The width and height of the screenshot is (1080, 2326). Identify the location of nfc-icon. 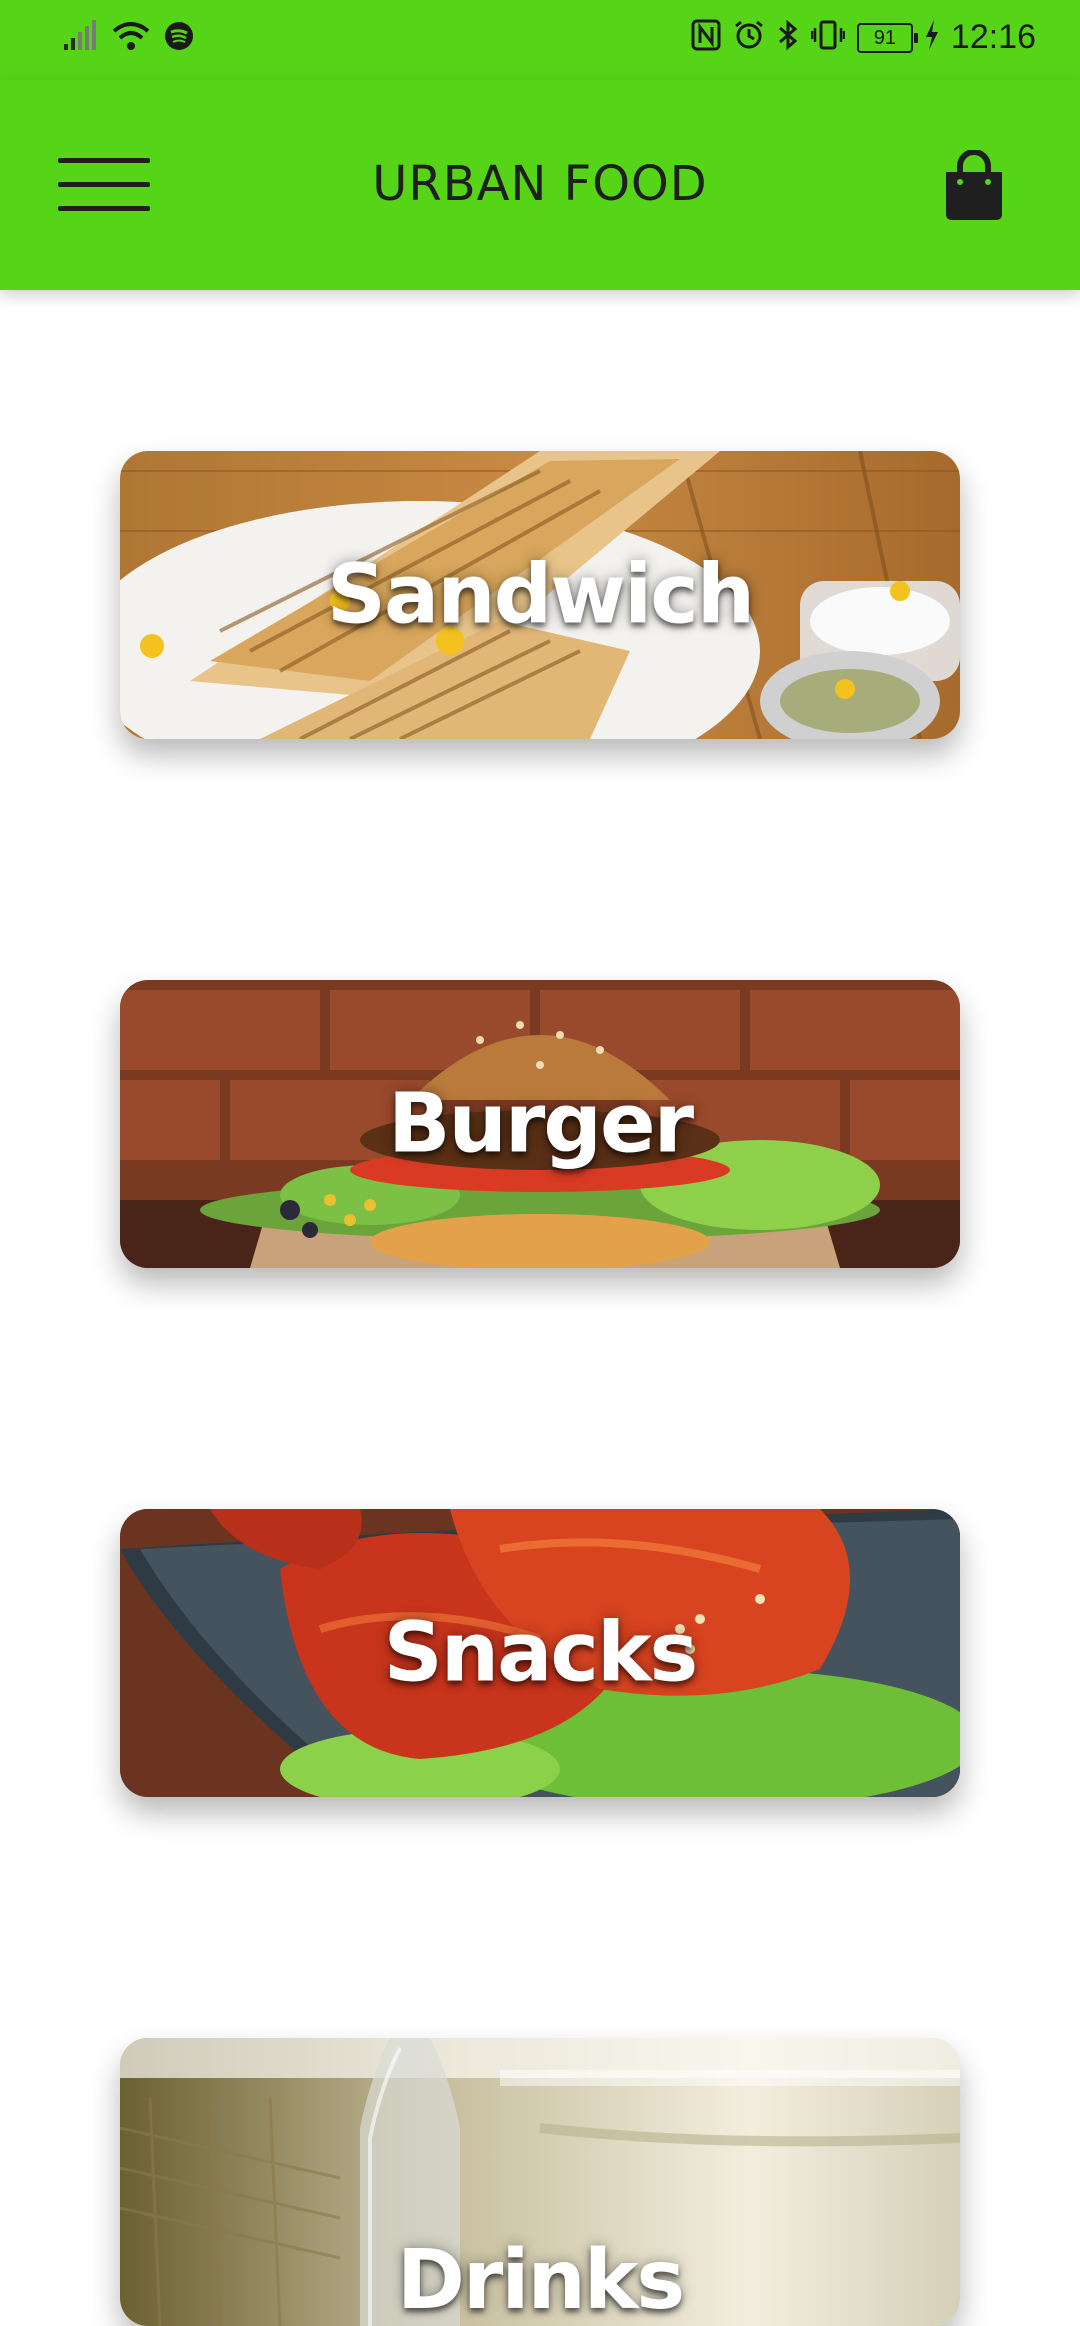
(706, 37).